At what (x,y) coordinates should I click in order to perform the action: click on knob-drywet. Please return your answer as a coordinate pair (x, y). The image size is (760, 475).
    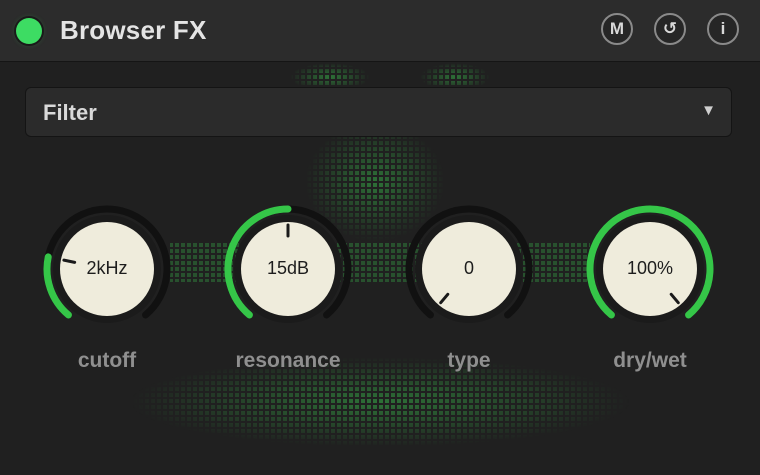
    Looking at the image, I should click on (650, 264).